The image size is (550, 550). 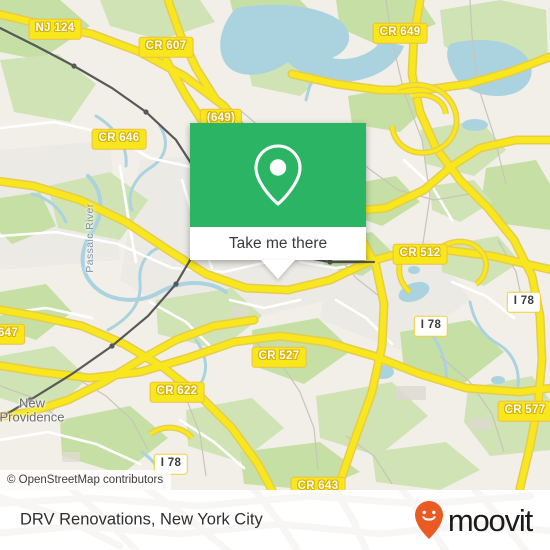 What do you see at coordinates (166, 47) in the screenshot?
I see `shield-cr-607: CR 607` at bounding box center [166, 47].